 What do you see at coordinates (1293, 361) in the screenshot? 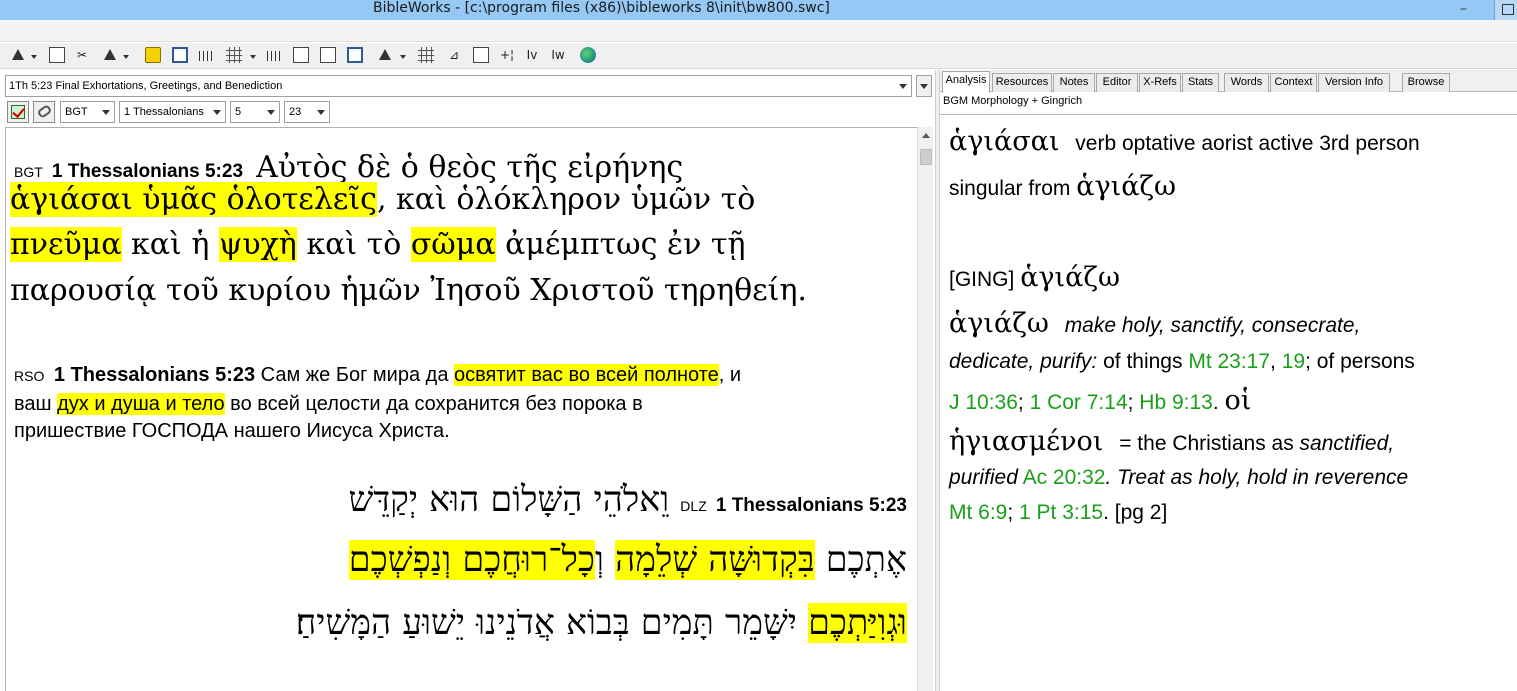
I see `ref-link-19: 19` at bounding box center [1293, 361].